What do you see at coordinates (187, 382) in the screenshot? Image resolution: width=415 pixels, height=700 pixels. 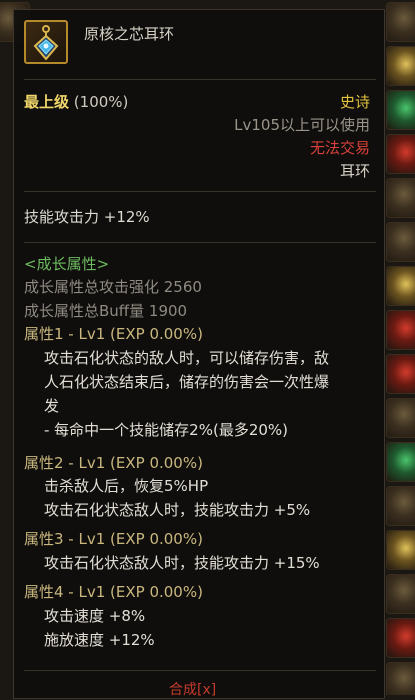 I see `attribute-1-line: 人石化状态结束后，储存的伤害会一次性爆` at bounding box center [187, 382].